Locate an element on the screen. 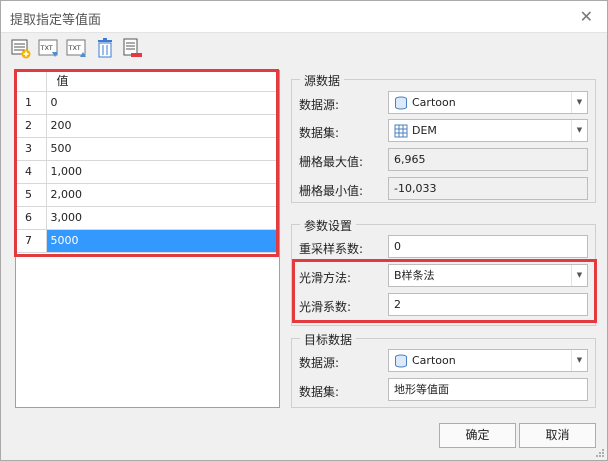 The image size is (608, 461). grid-corner is located at coordinates (31, 81).